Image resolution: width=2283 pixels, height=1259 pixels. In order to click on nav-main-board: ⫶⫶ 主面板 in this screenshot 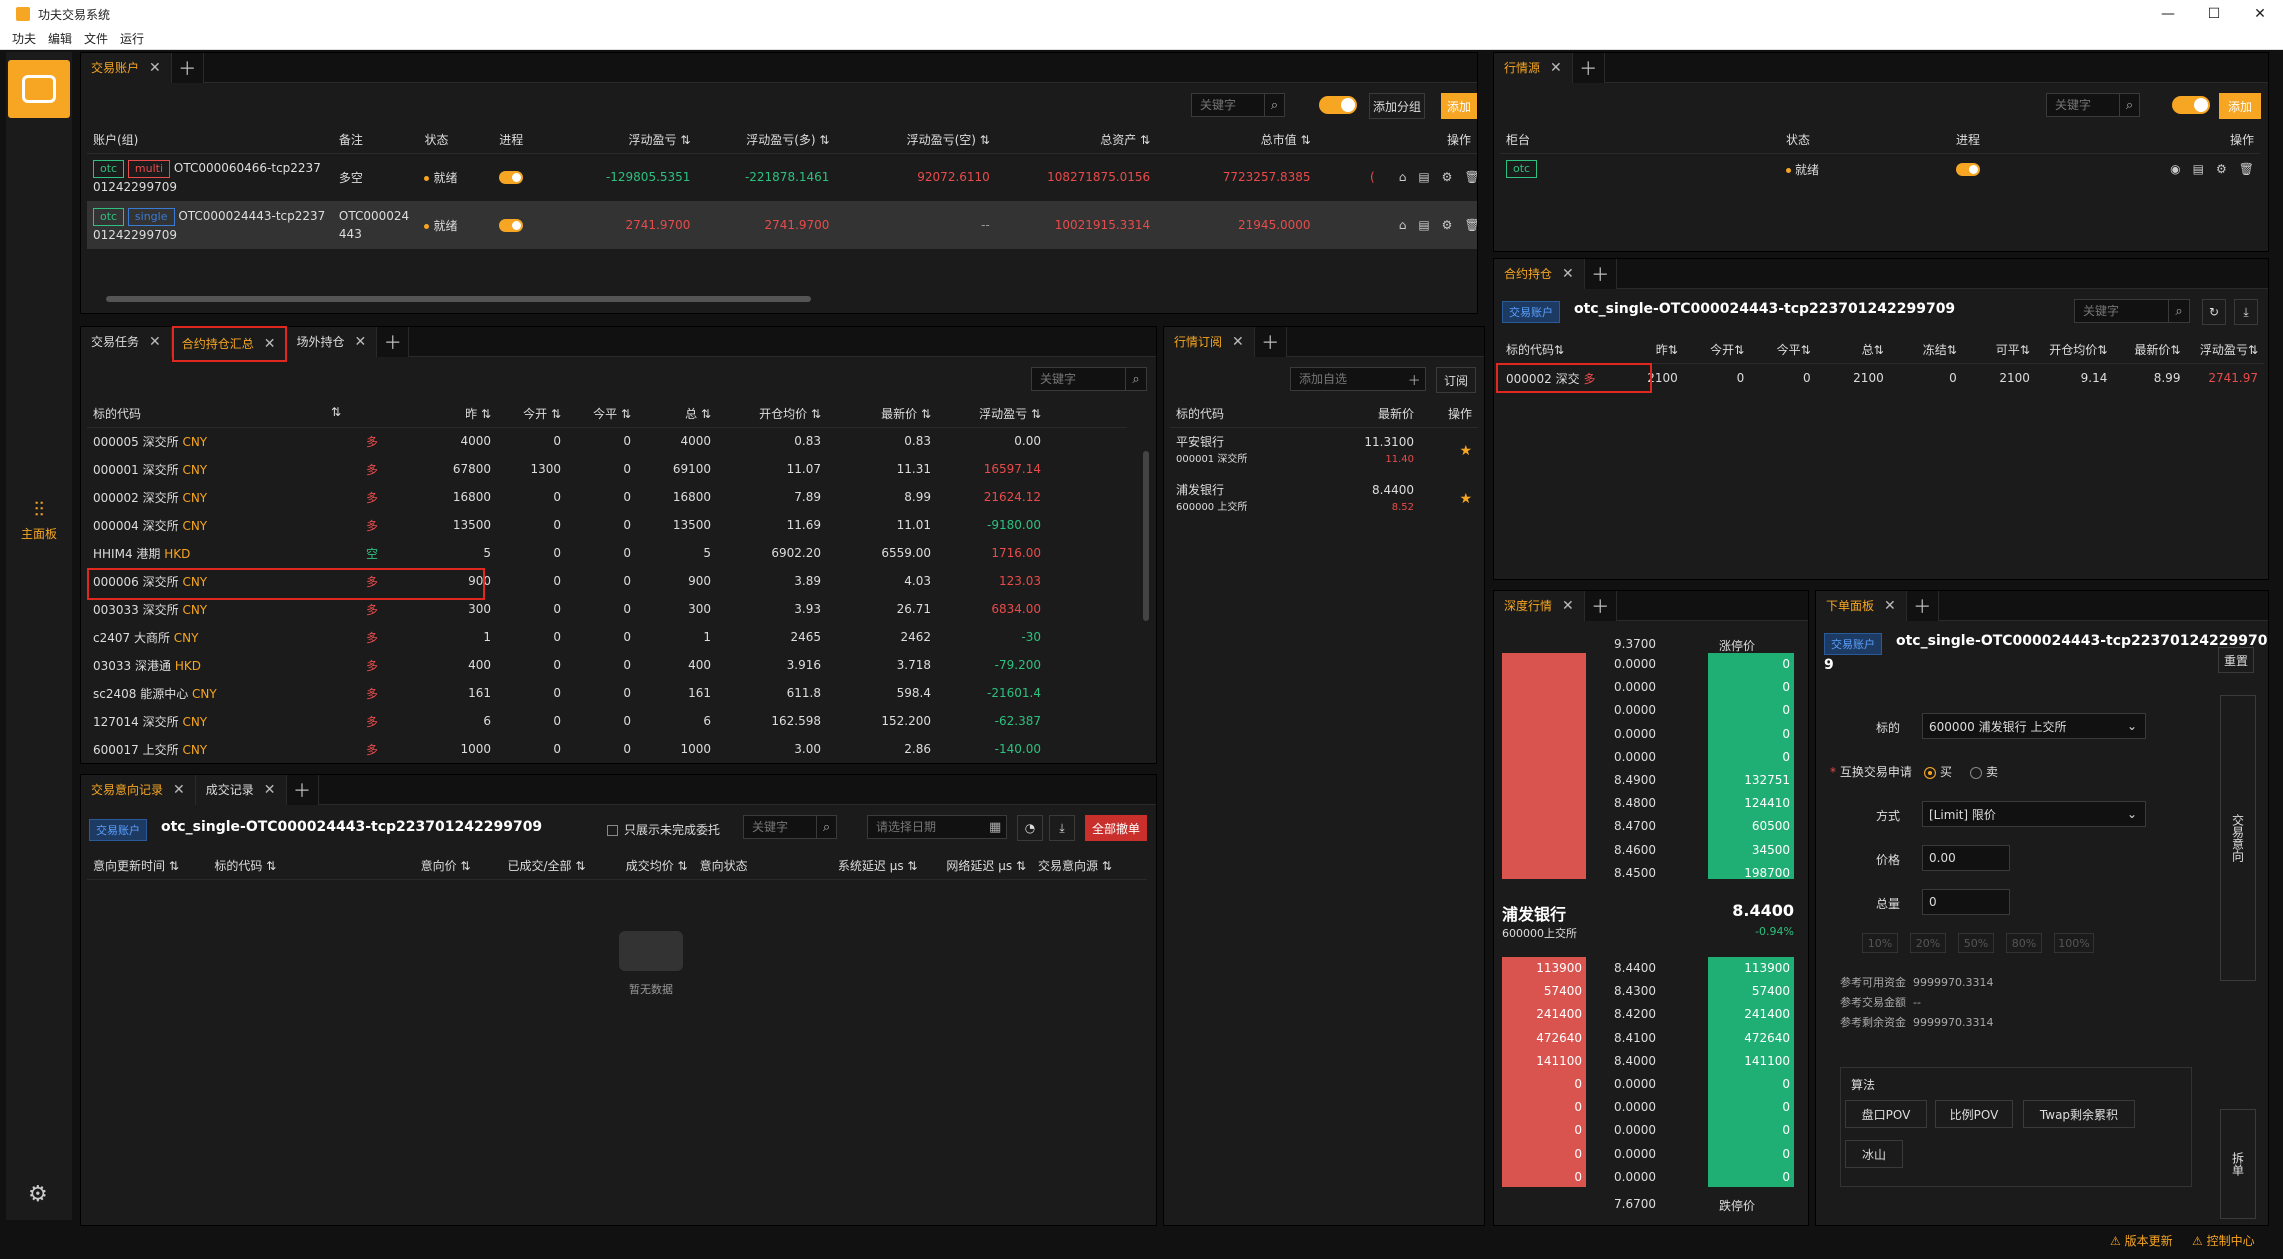, I will do `click(39, 519)`.